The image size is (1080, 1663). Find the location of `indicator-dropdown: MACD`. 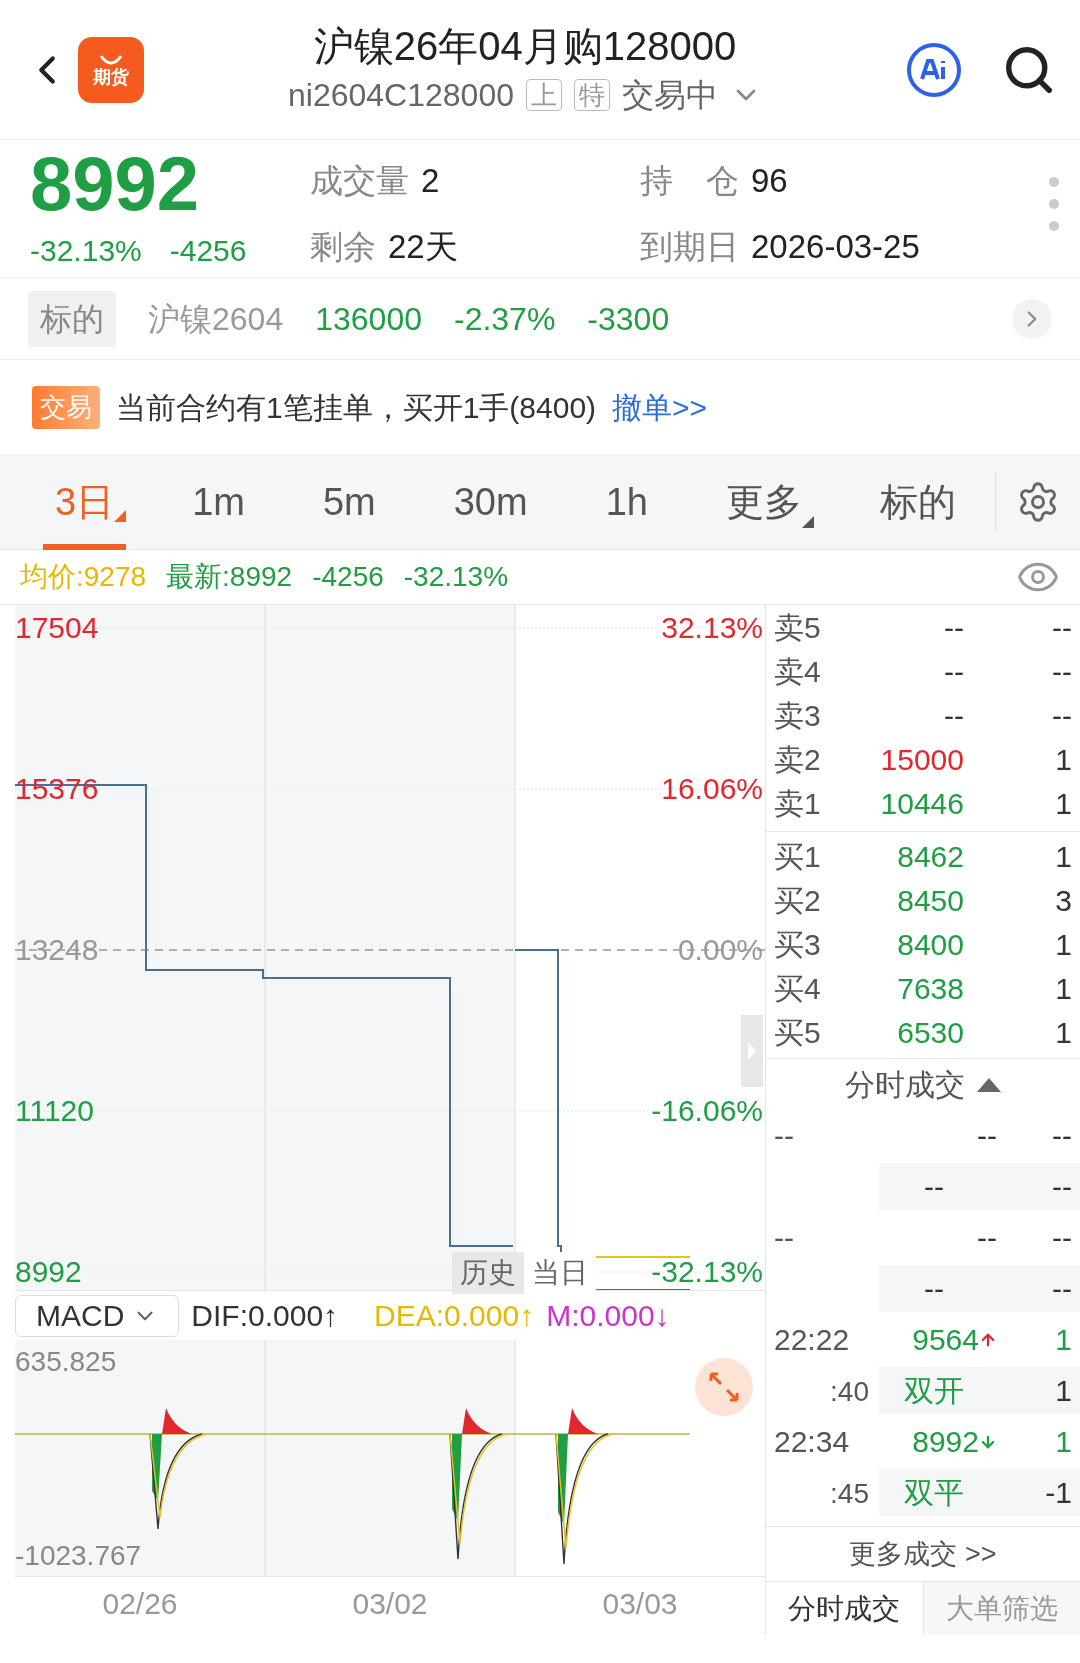

indicator-dropdown: MACD is located at coordinates (97, 1315).